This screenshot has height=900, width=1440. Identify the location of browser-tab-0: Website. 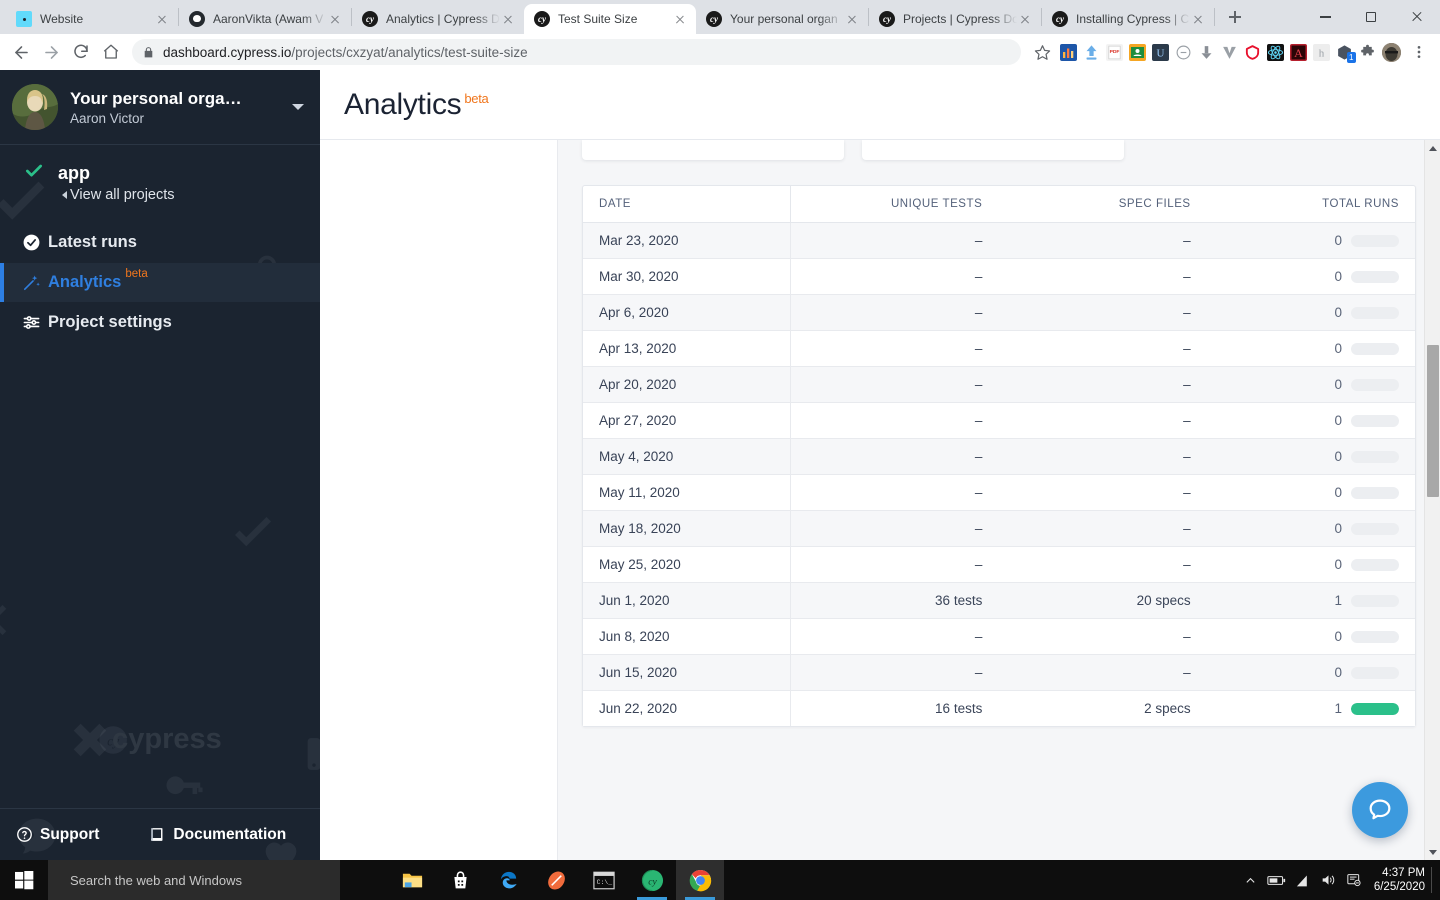
(92, 19).